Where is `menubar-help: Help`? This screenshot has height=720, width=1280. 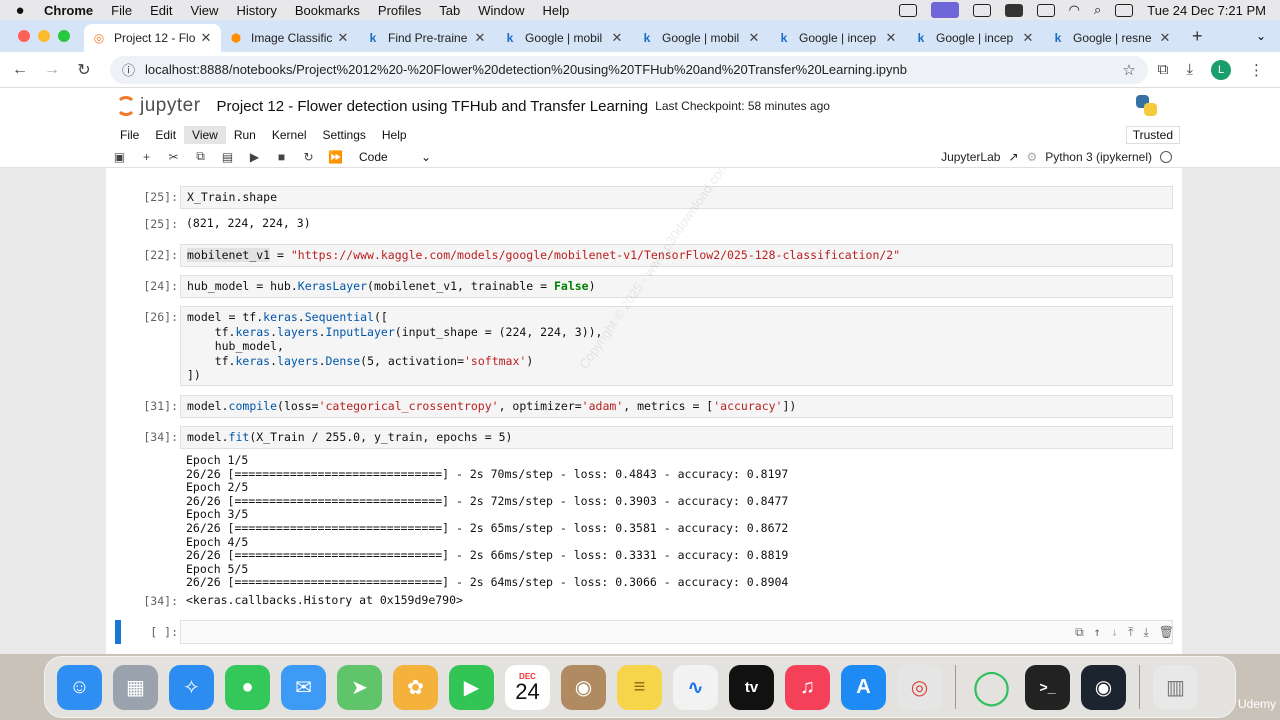
menubar-help: Help is located at coordinates (556, 10).